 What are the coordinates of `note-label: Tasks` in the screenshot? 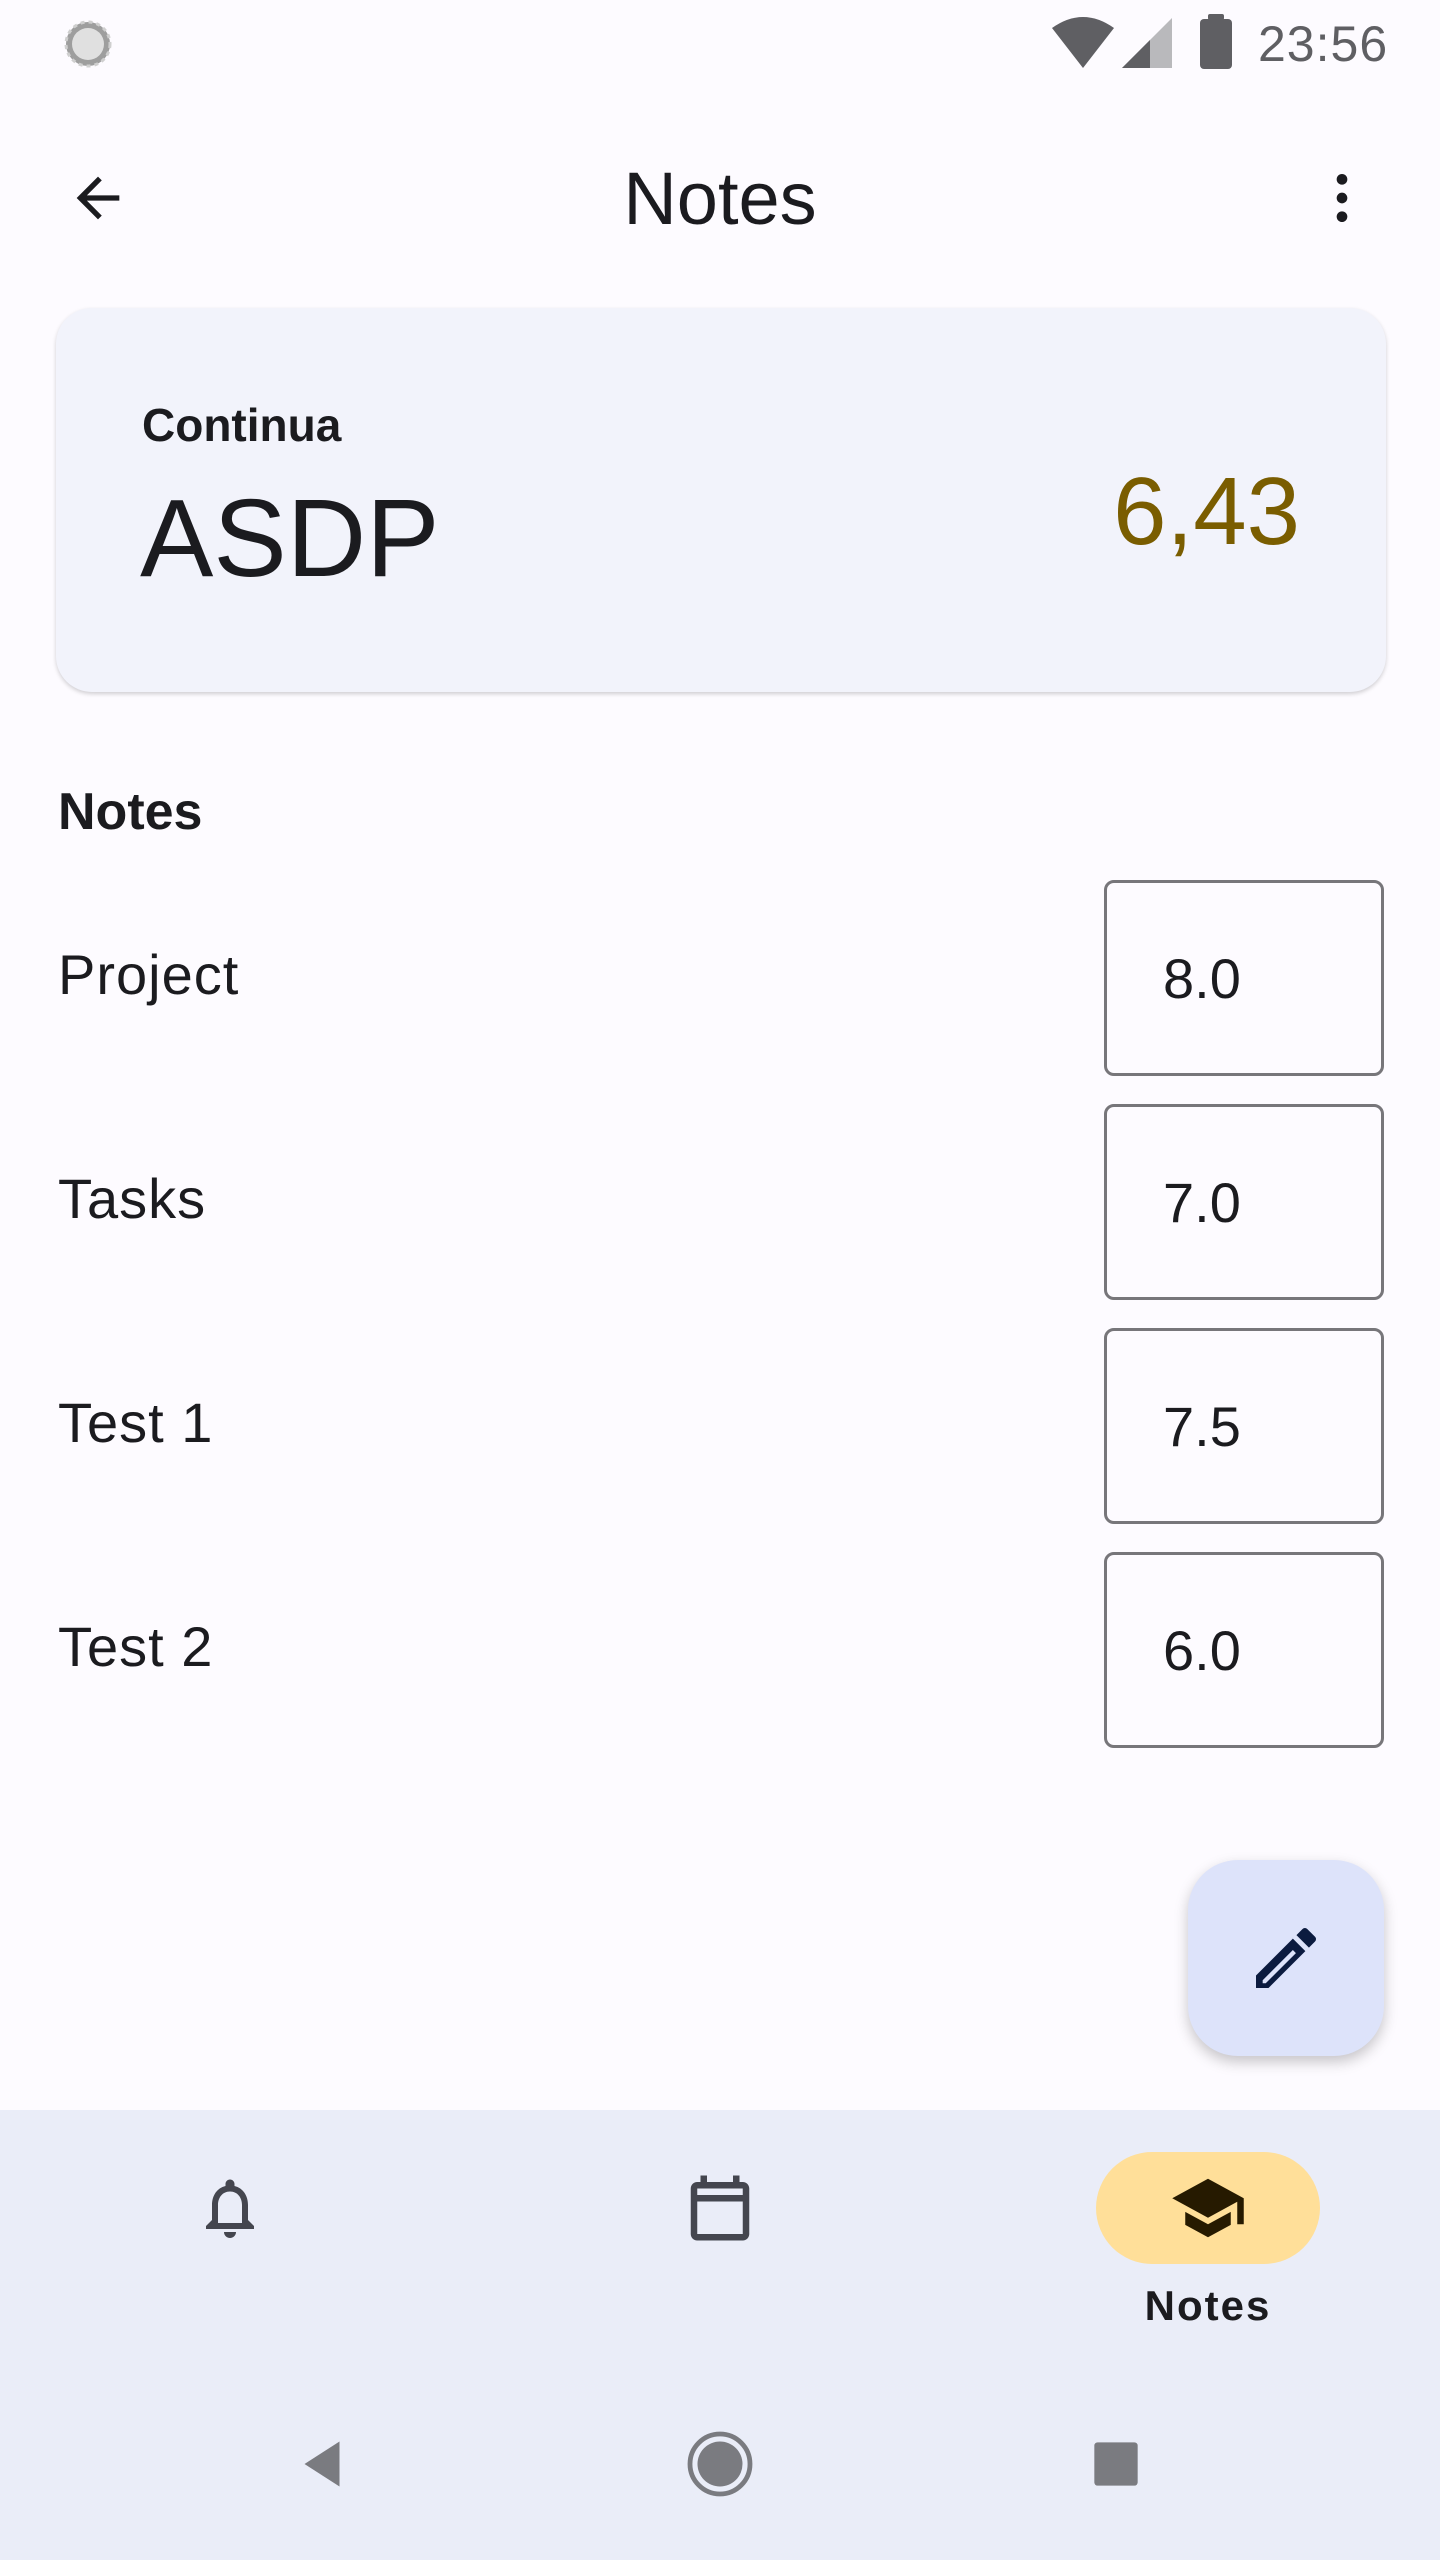 It's located at (132, 1198).